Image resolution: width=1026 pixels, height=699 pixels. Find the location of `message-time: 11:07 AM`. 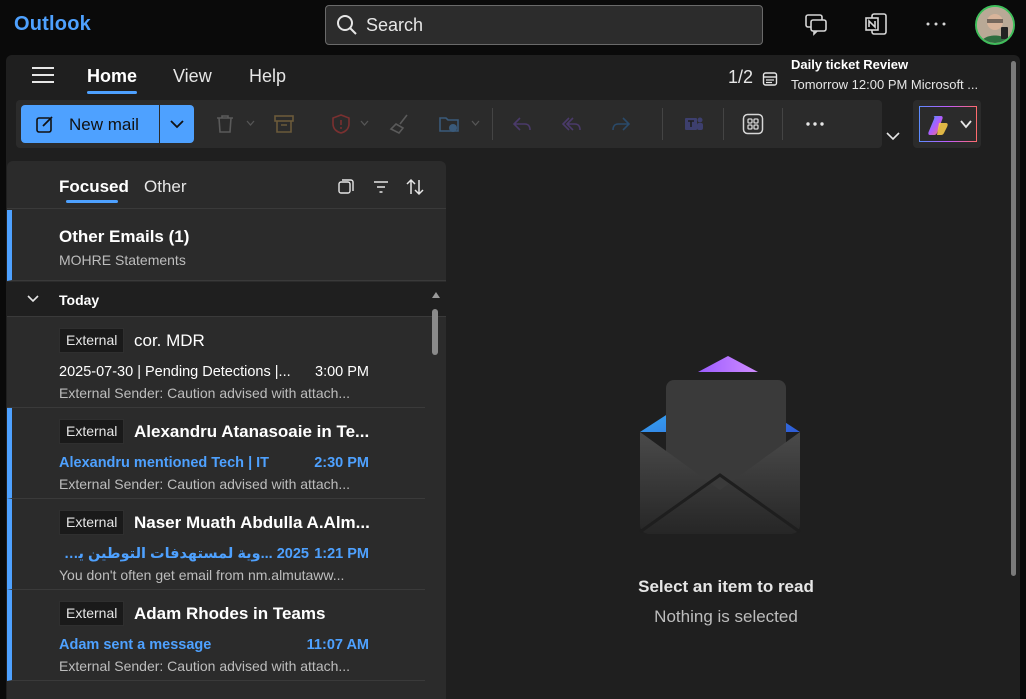

message-time: 11:07 AM is located at coordinates (337, 645).